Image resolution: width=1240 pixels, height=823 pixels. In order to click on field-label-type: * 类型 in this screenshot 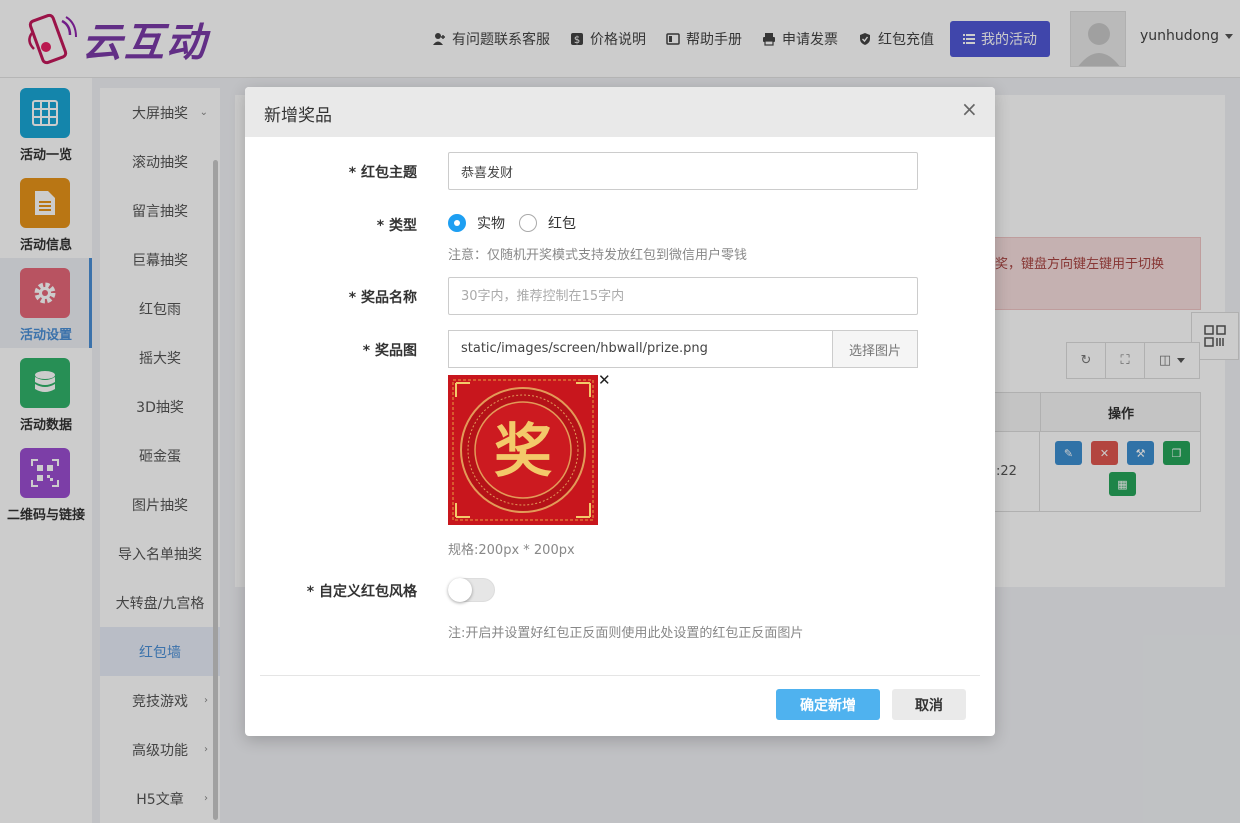, I will do `click(396, 226)`.